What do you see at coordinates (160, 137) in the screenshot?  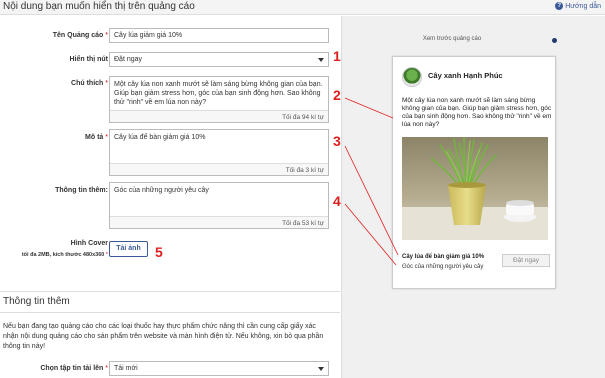 I see `description-text: Cây lúa để bàn giảm giá 10%` at bounding box center [160, 137].